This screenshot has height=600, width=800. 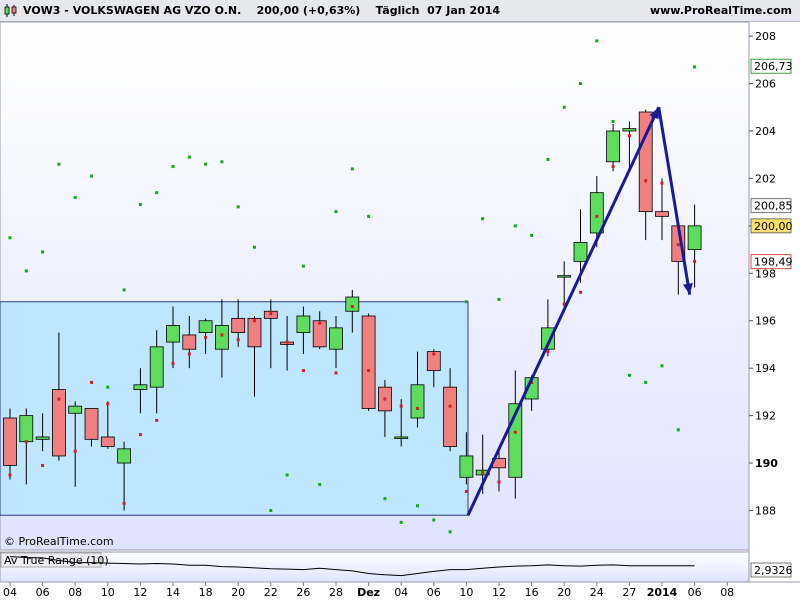 What do you see at coordinates (765, 273) in the screenshot?
I see `y-tick-label: 198` at bounding box center [765, 273].